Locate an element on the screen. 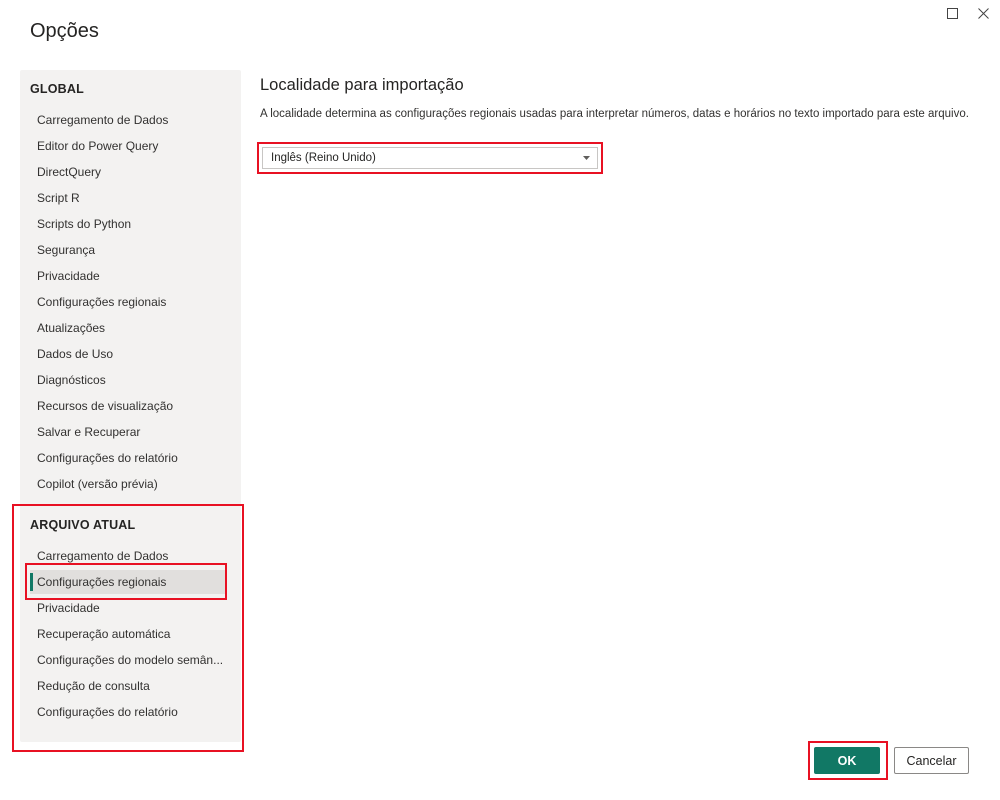 Image resolution: width=1000 pixels, height=800 pixels. nav-item-scripts-python: Scripts do Python is located at coordinates (128, 224).